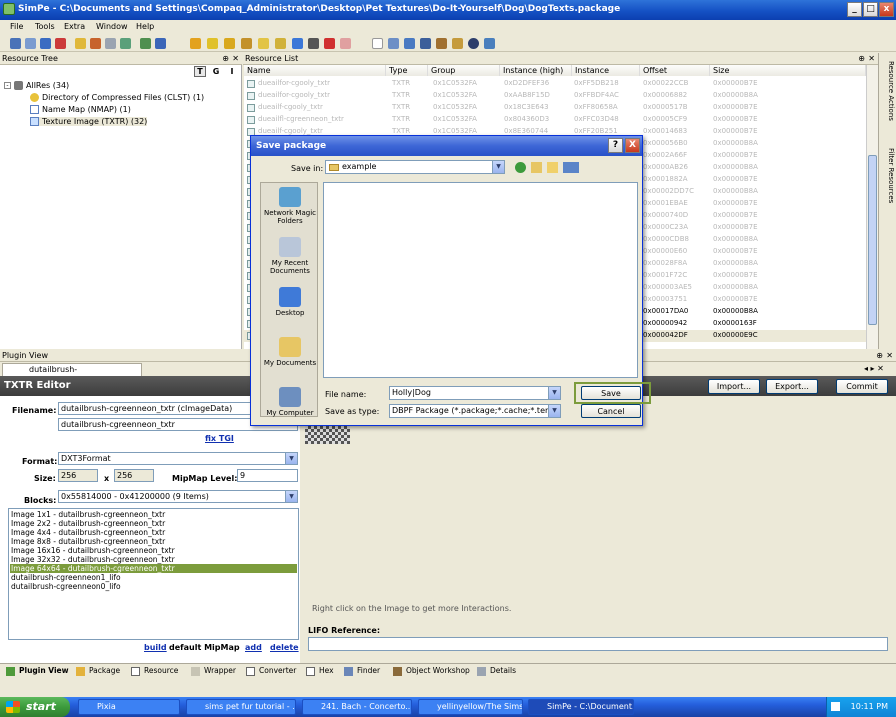 Image resolution: width=896 pixels, height=717 pixels. I want to click on col-type: Type, so click(407, 70).